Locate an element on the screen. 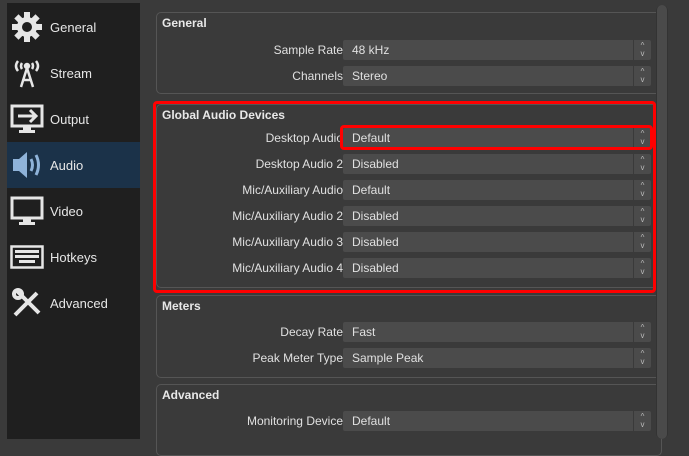 Image resolution: width=689 pixels, height=456 pixels. sidebar-item-label: Advanced is located at coordinates (79, 303).